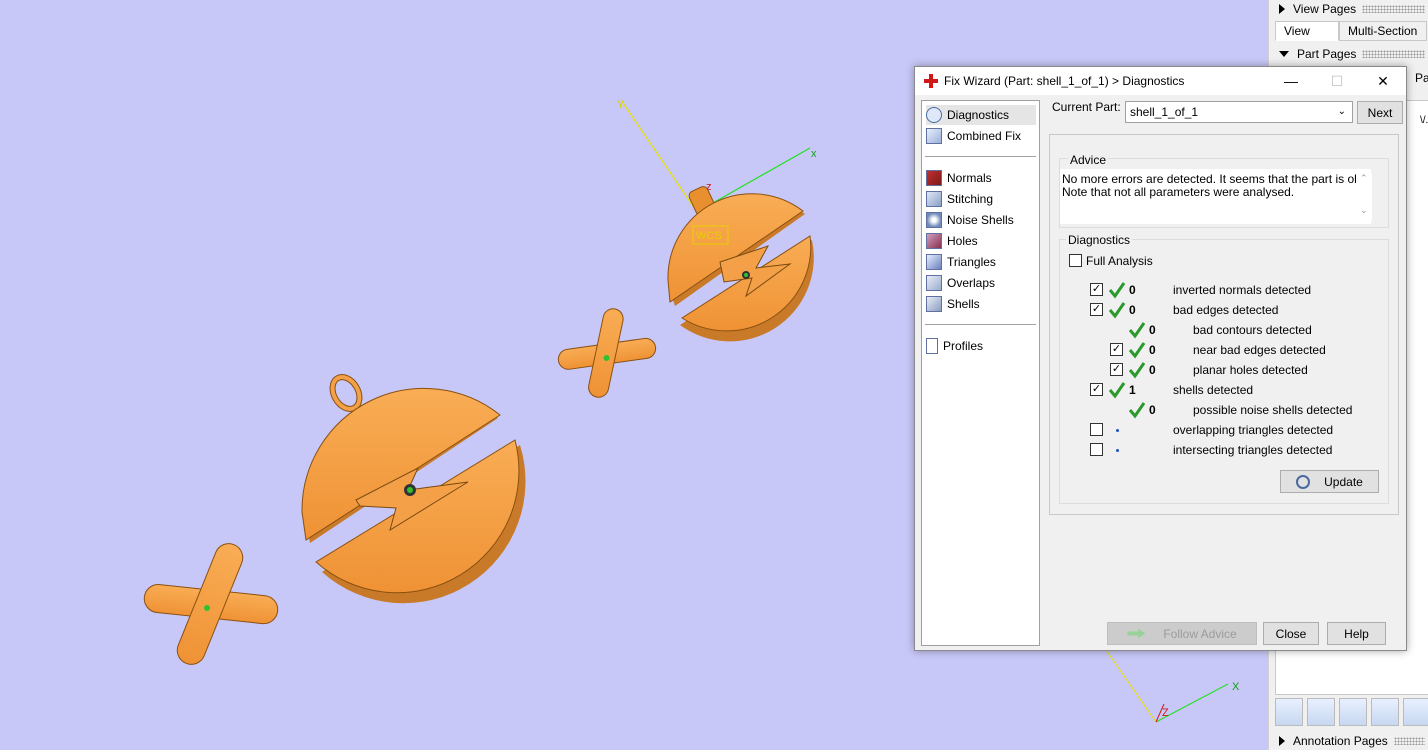 The width and height of the screenshot is (1428, 750). I want to click on y-axis-label: Y, so click(621, 105).